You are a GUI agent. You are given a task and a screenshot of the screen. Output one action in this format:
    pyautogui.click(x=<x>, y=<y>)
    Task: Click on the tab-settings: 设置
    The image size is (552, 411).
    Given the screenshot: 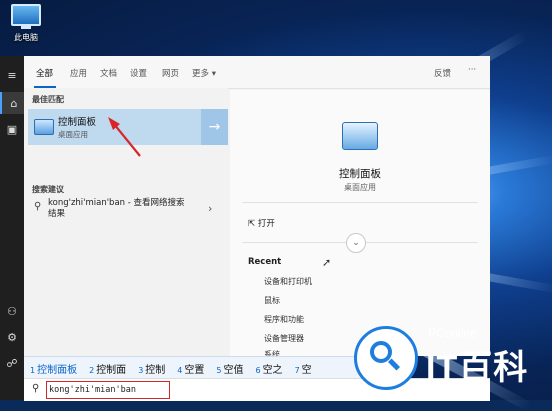 What is the action you would take?
    pyautogui.click(x=138, y=73)
    